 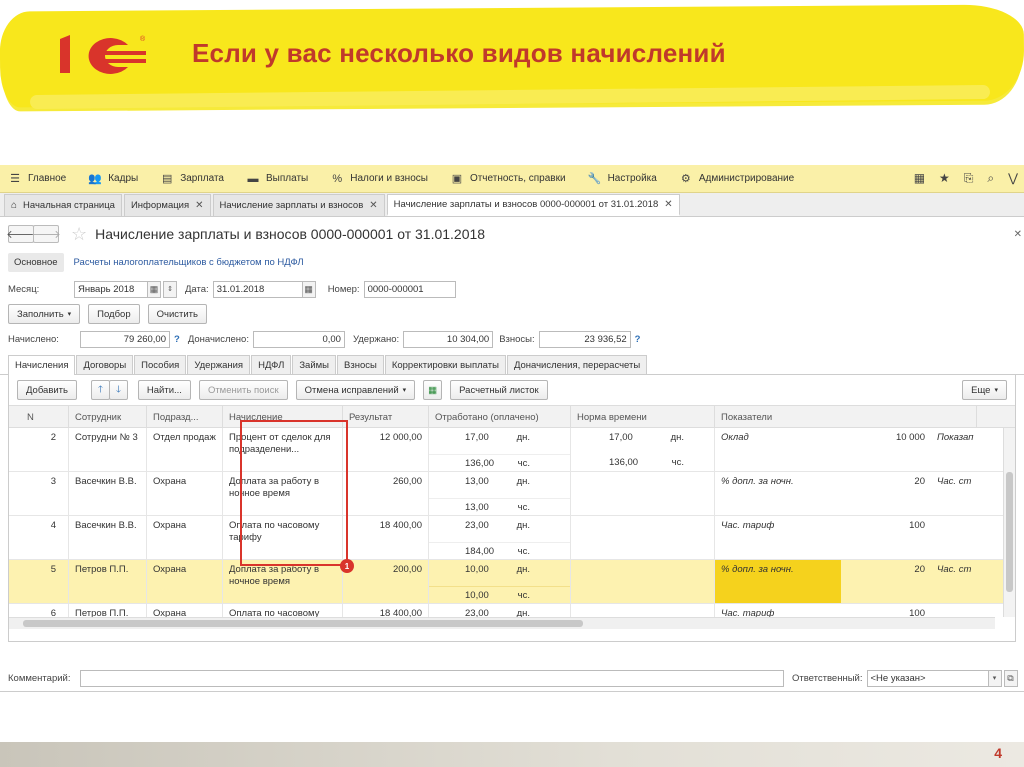 What do you see at coordinates (219, 364) in the screenshot?
I see `inner-tab-3: Удержания` at bounding box center [219, 364].